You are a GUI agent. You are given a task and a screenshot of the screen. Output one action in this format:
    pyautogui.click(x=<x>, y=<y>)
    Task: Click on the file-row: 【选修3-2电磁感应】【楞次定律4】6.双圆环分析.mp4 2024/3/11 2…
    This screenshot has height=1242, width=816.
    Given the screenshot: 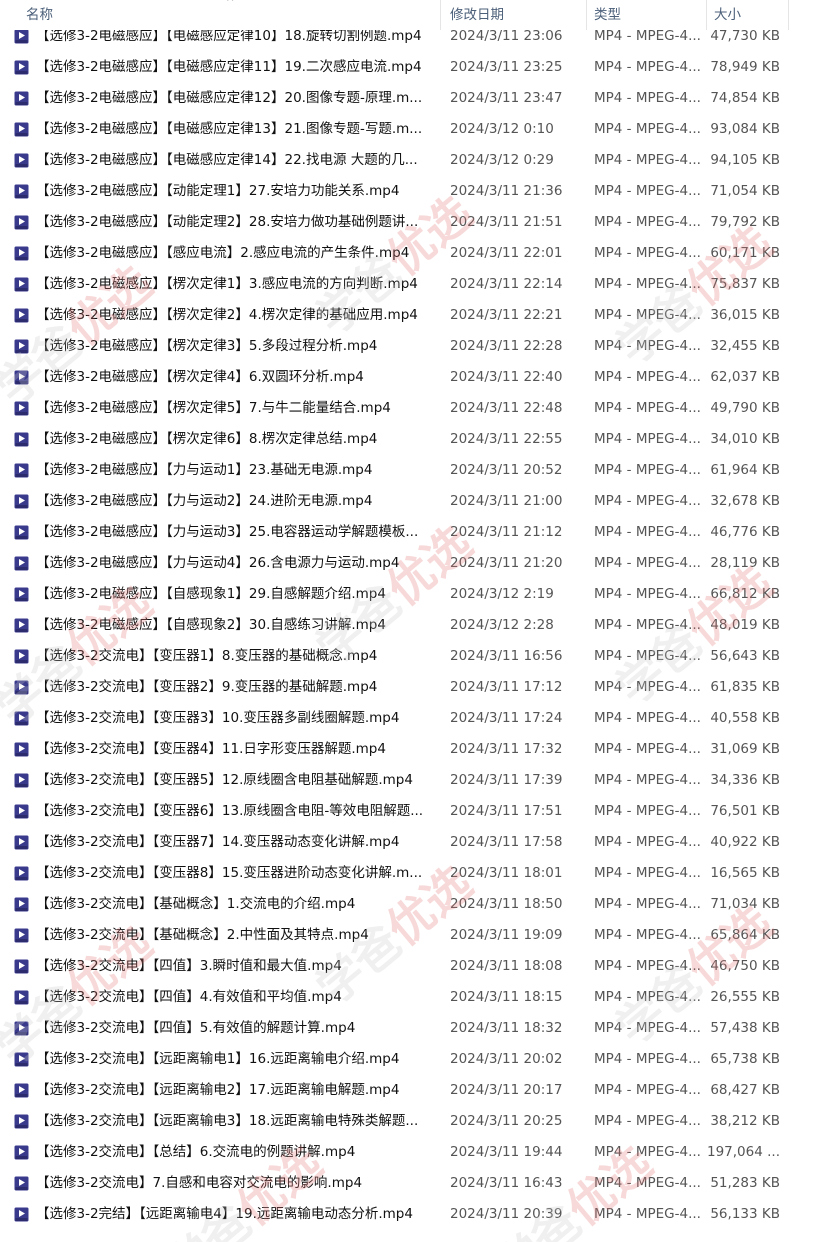 What is the action you would take?
    pyautogui.click(x=408, y=377)
    